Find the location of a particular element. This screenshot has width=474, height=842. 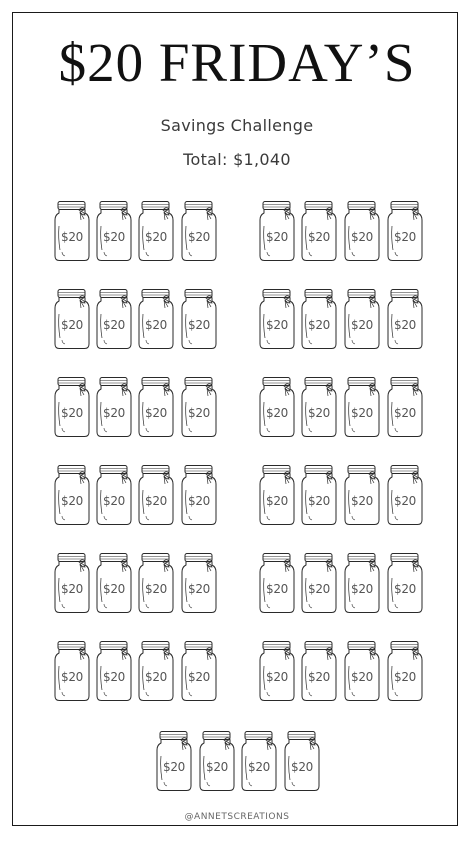

savings-jar-37: $20 is located at coordinates (277, 583).